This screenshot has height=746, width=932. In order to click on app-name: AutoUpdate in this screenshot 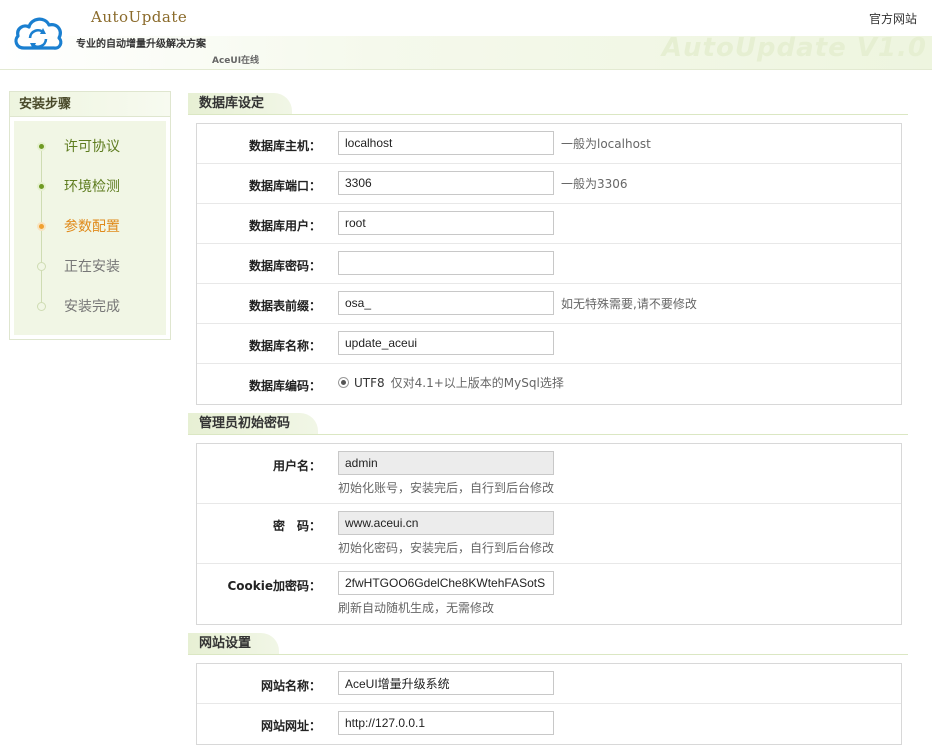, I will do `click(139, 17)`.